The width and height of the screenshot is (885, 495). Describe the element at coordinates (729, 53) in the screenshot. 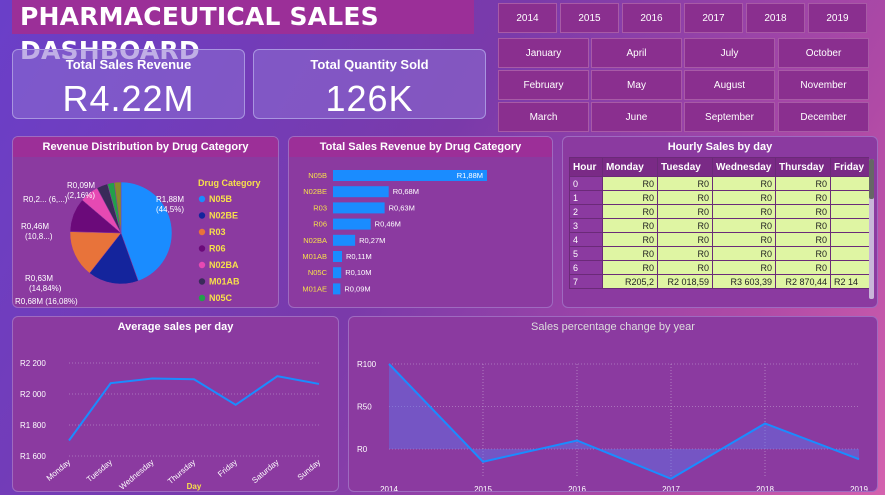

I see `month-button-july: July` at that location.